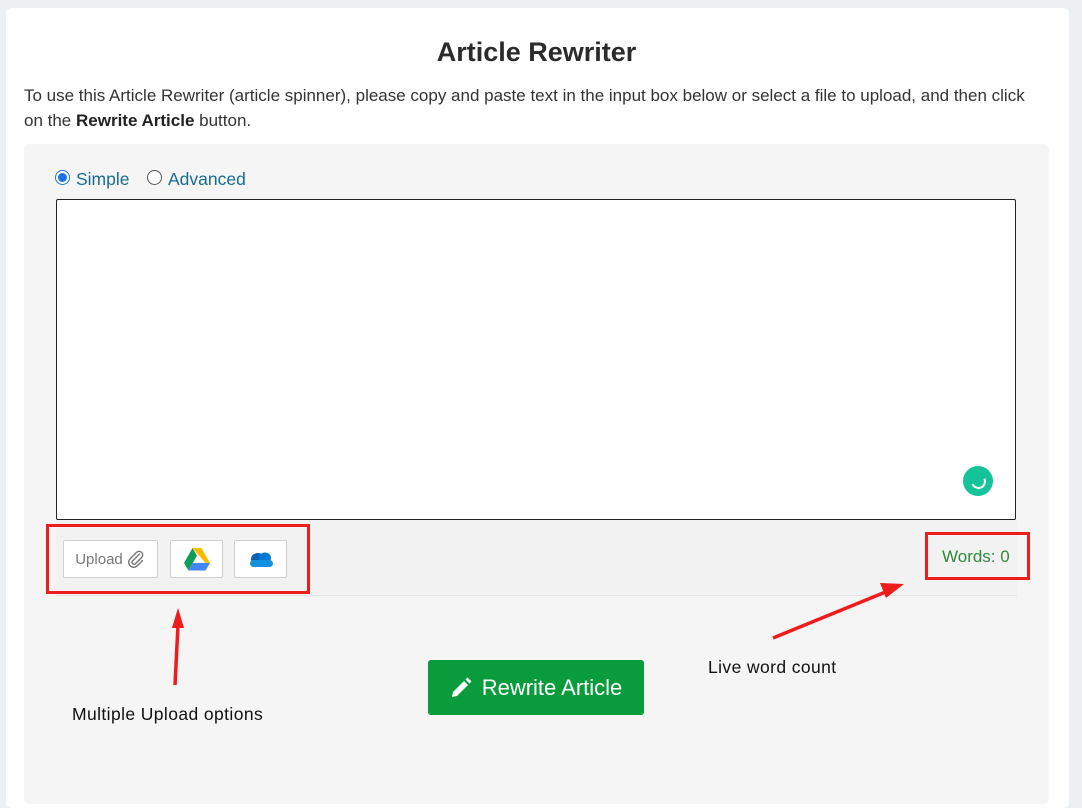 Image resolution: width=1082 pixels, height=808 pixels. I want to click on rewrite-article-button: Rewrite Article, so click(536, 687).